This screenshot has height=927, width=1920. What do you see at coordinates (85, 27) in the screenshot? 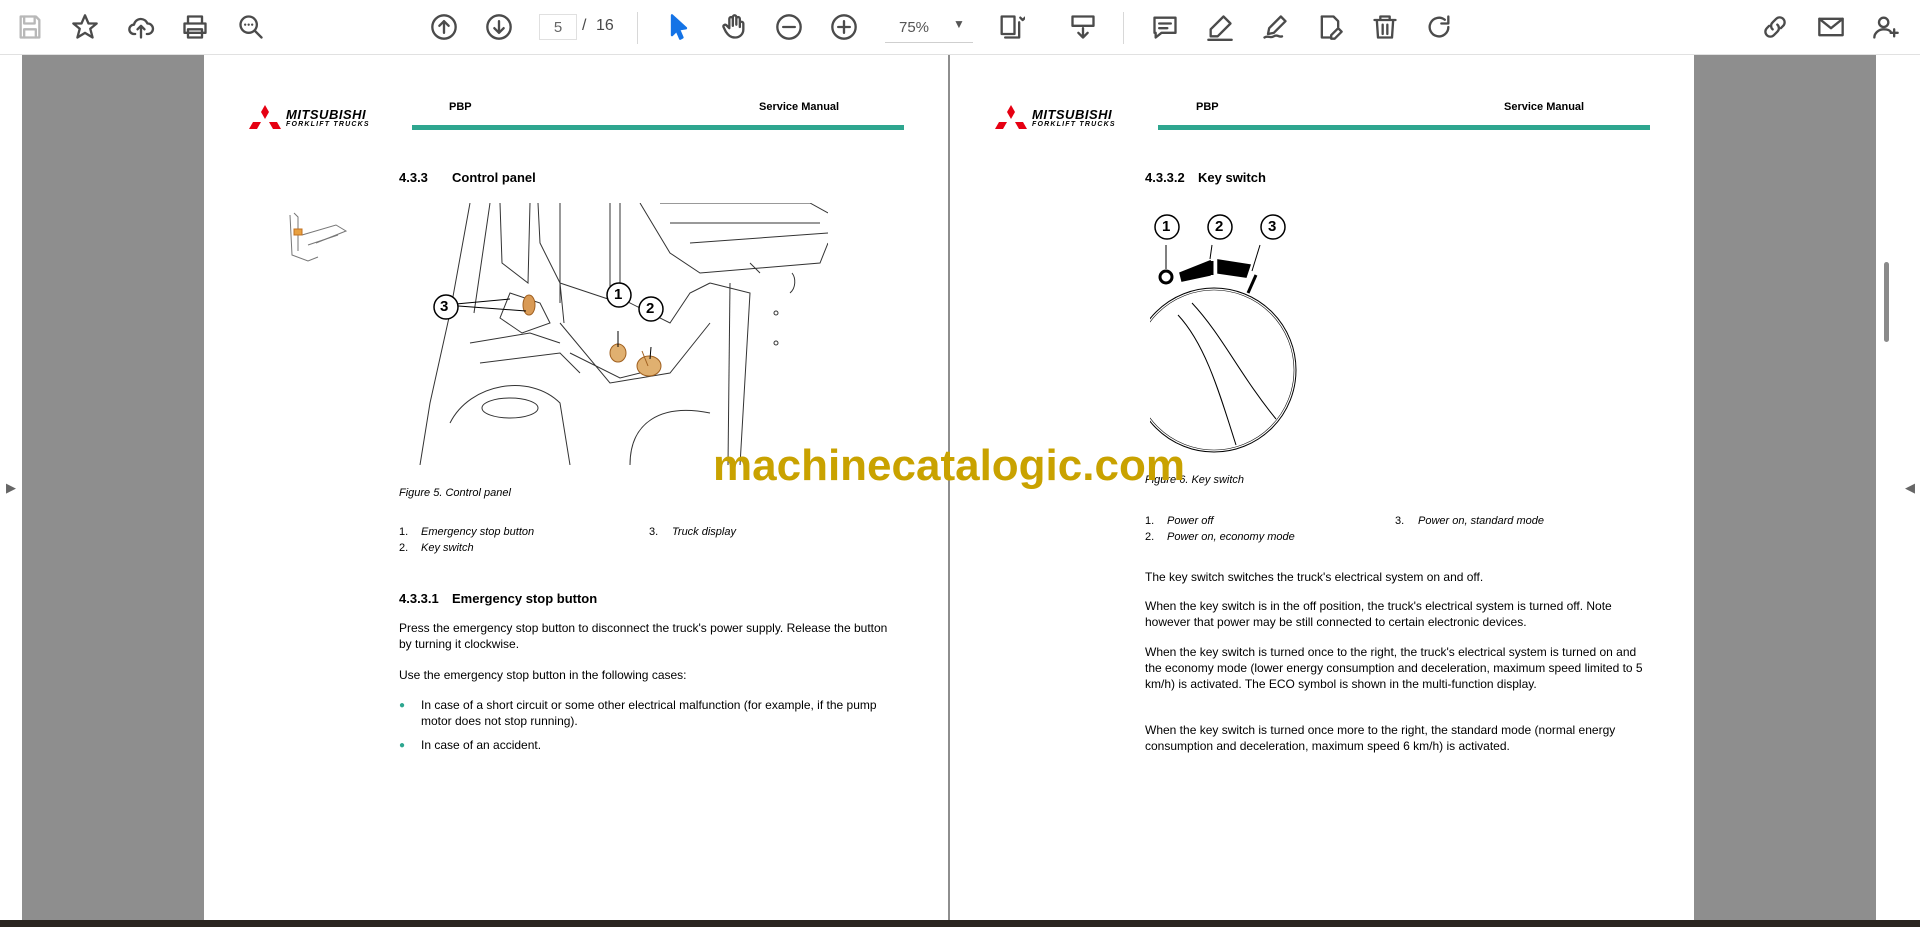
I see `bookmark-star-icon` at bounding box center [85, 27].